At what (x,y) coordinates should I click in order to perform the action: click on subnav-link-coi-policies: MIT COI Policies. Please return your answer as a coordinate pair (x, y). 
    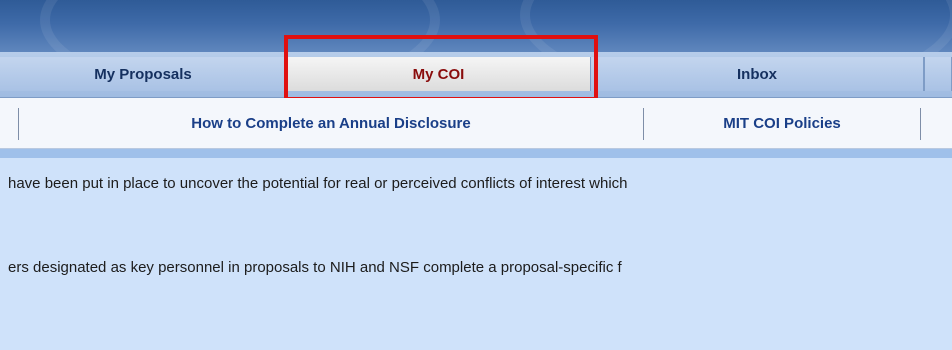
    Looking at the image, I should click on (782, 123).